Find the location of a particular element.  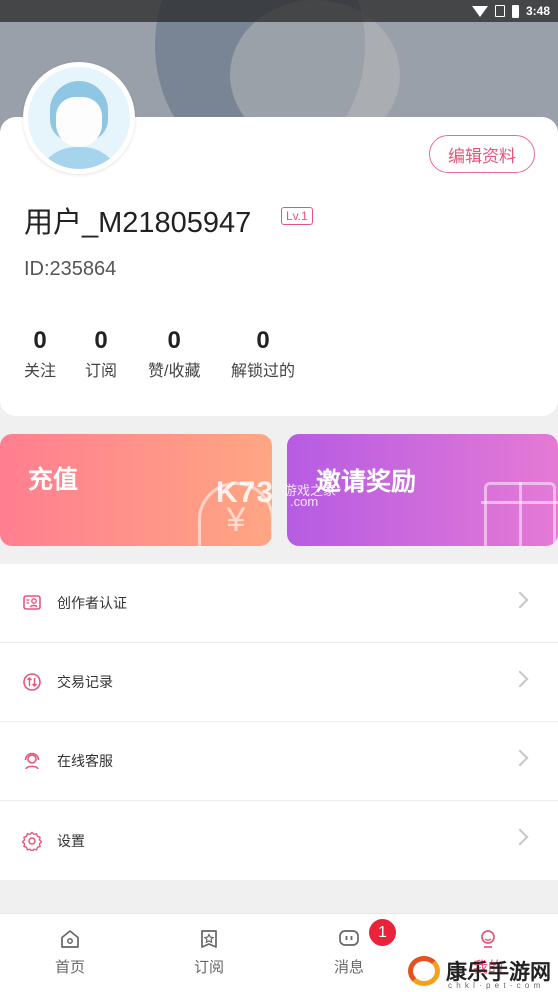

message-icon is located at coordinates (349, 939).